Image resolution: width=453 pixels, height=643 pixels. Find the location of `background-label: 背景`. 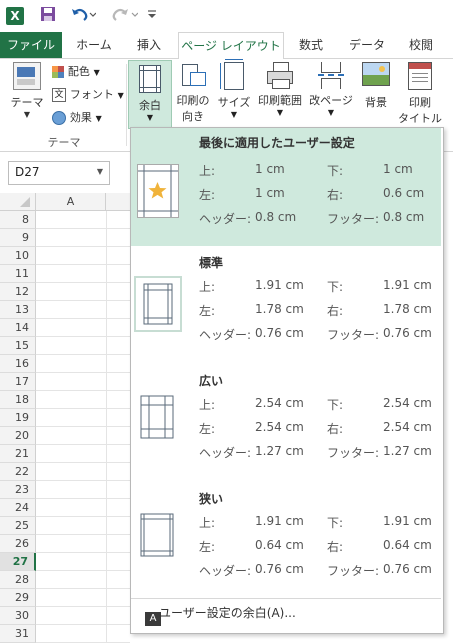

background-label: 背景 is located at coordinates (376, 102).